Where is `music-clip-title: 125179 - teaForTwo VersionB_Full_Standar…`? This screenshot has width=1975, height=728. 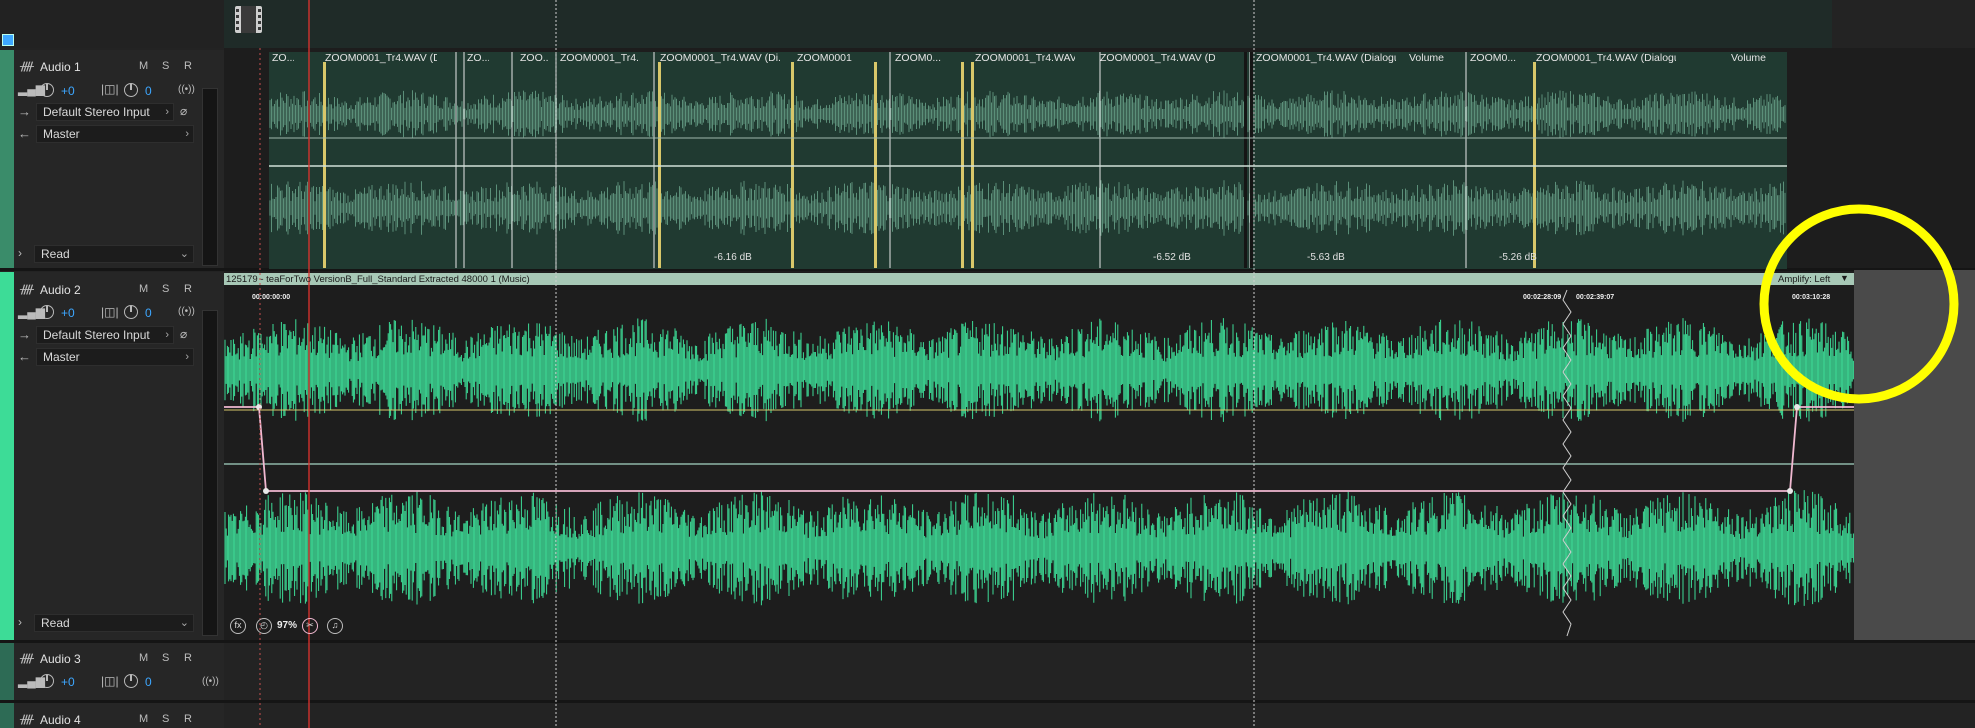
music-clip-title: 125179 - teaForTwo VersionB_Full_Standar… is located at coordinates (576, 279).